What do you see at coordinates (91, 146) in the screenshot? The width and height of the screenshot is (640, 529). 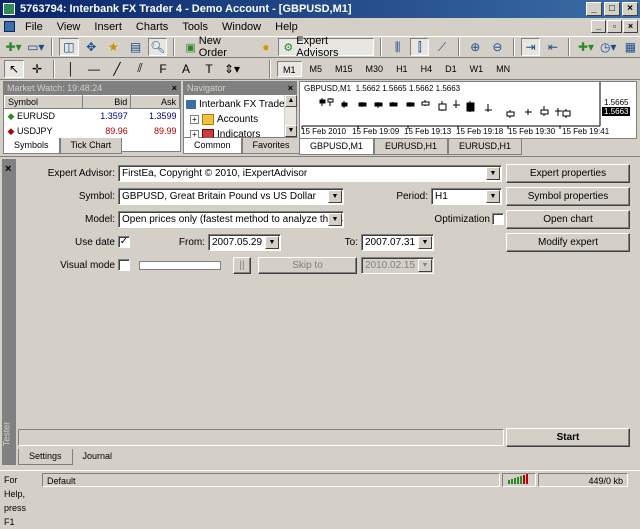 I see `tab-tick-chart: Tick Chart` at bounding box center [91, 146].